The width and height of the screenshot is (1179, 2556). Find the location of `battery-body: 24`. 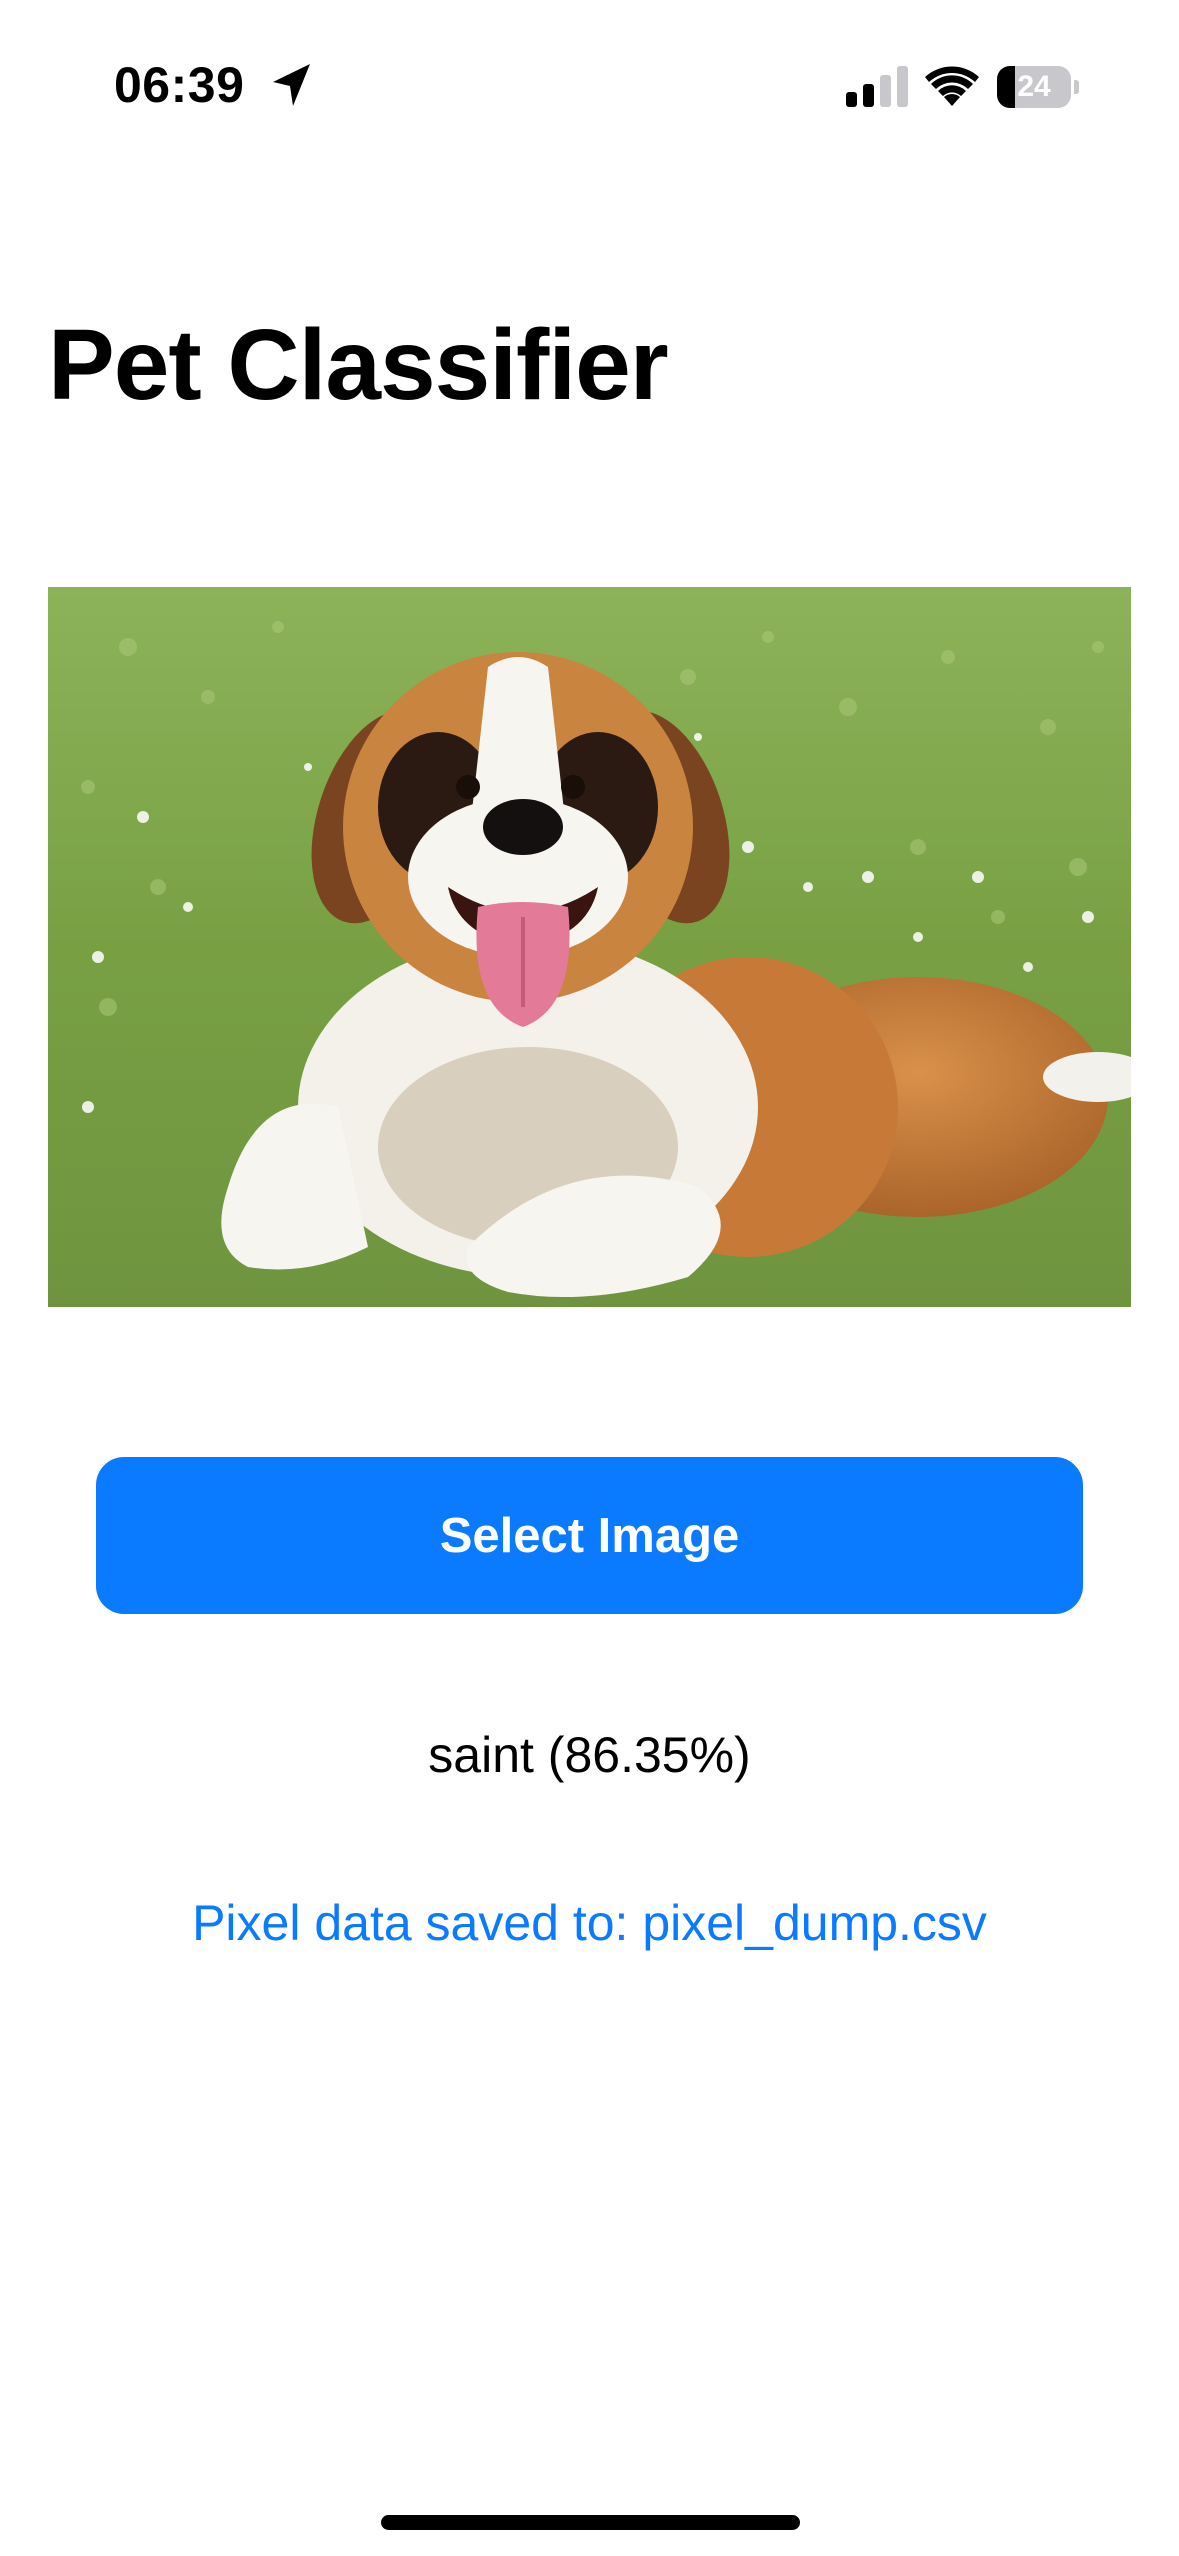

battery-body: 24 is located at coordinates (1034, 87).